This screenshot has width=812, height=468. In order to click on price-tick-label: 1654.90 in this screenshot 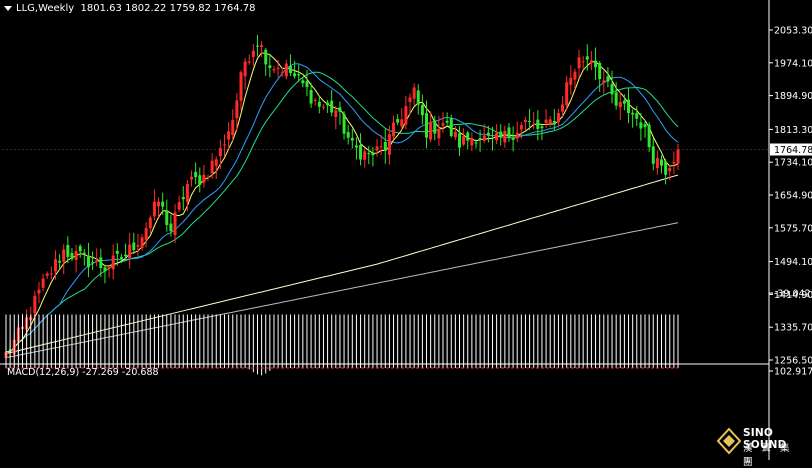, I will do `click(793, 196)`.